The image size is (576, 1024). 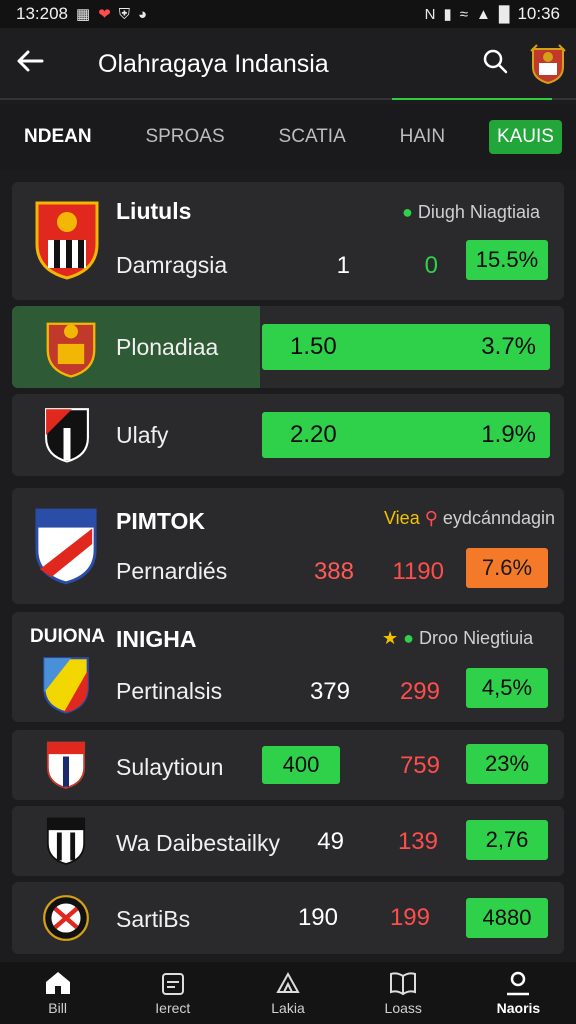 What do you see at coordinates (508, 346) in the screenshot?
I see `odds-pct: 3.7%` at bounding box center [508, 346].